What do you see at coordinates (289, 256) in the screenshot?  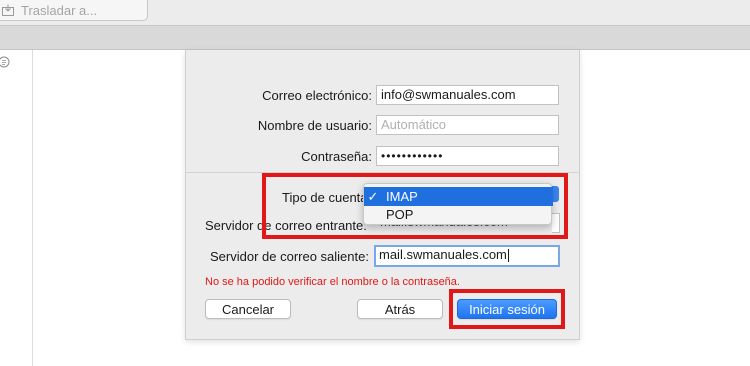 I see `outgoing-server-label: Servidor de correo saliente:` at bounding box center [289, 256].